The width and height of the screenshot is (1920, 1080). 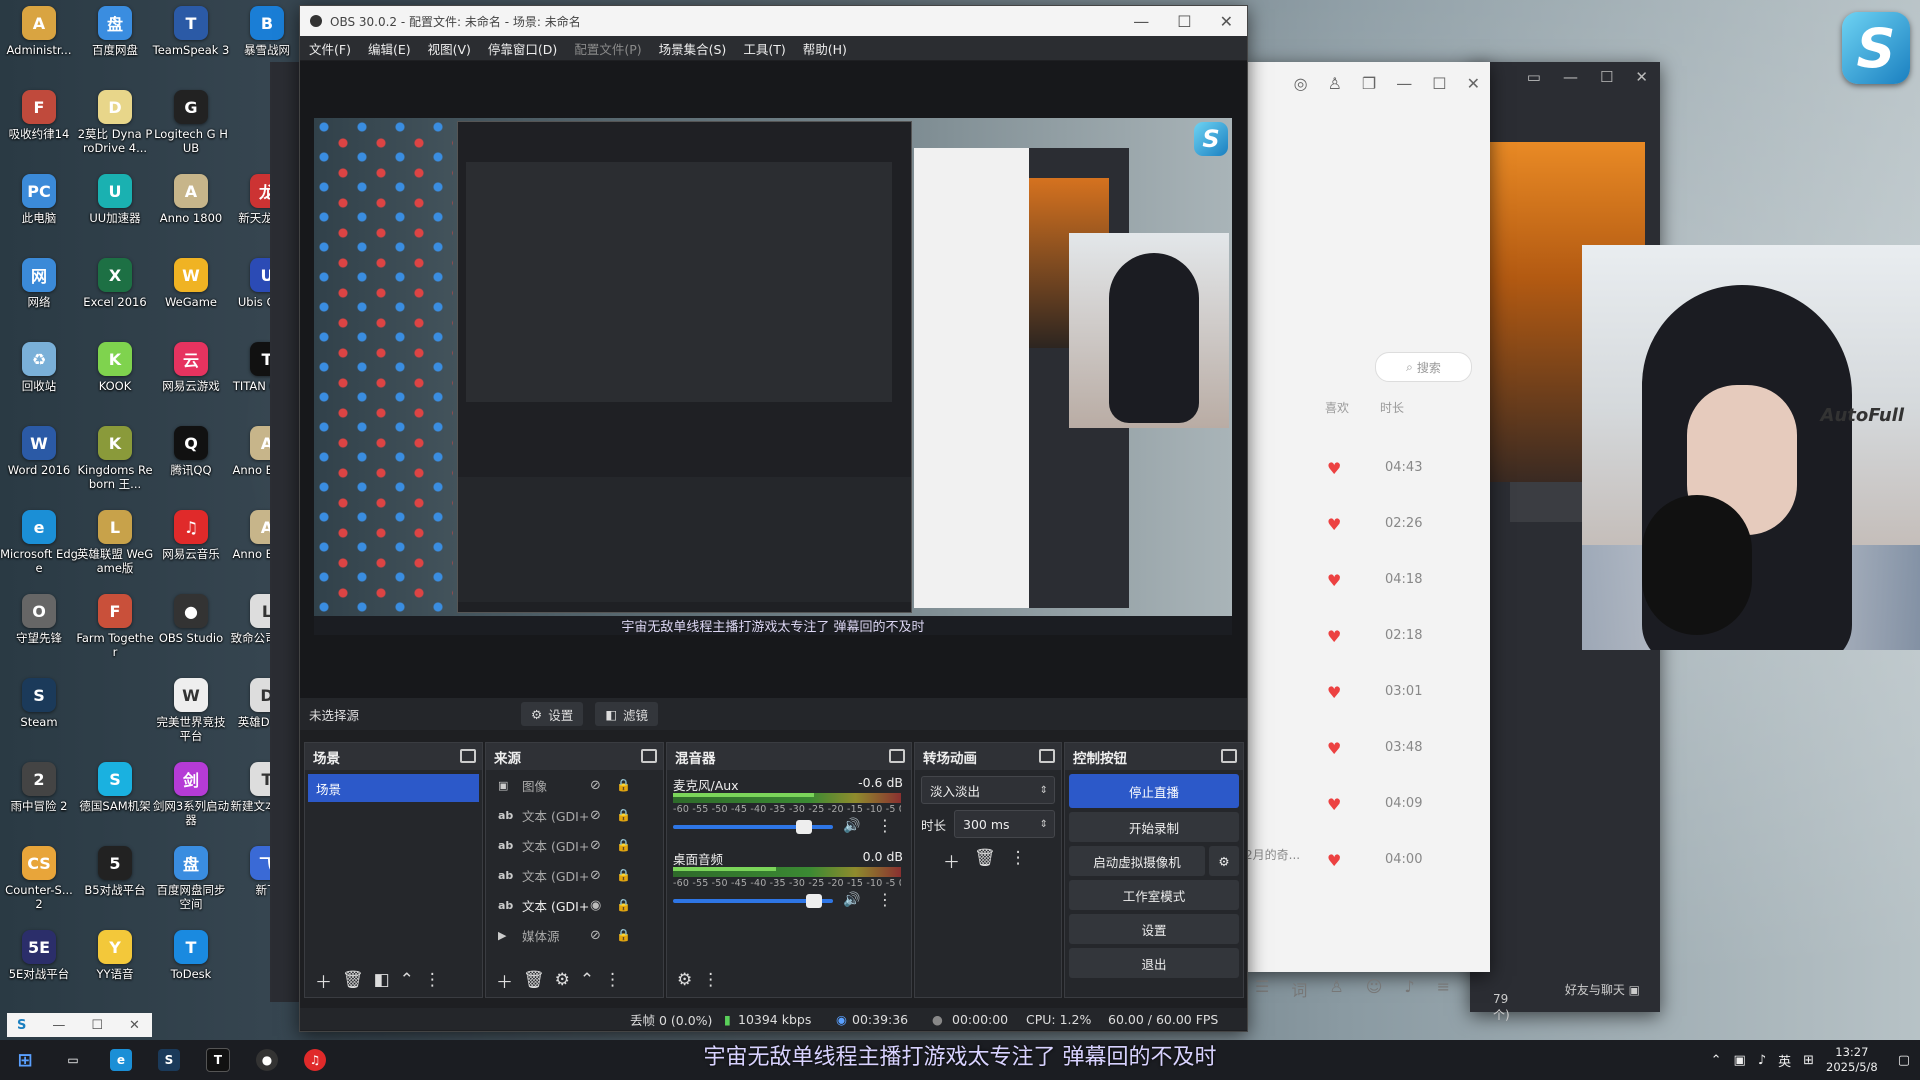 I want to click on desktop-icon: X Excel 2016, so click(x=115, y=283).